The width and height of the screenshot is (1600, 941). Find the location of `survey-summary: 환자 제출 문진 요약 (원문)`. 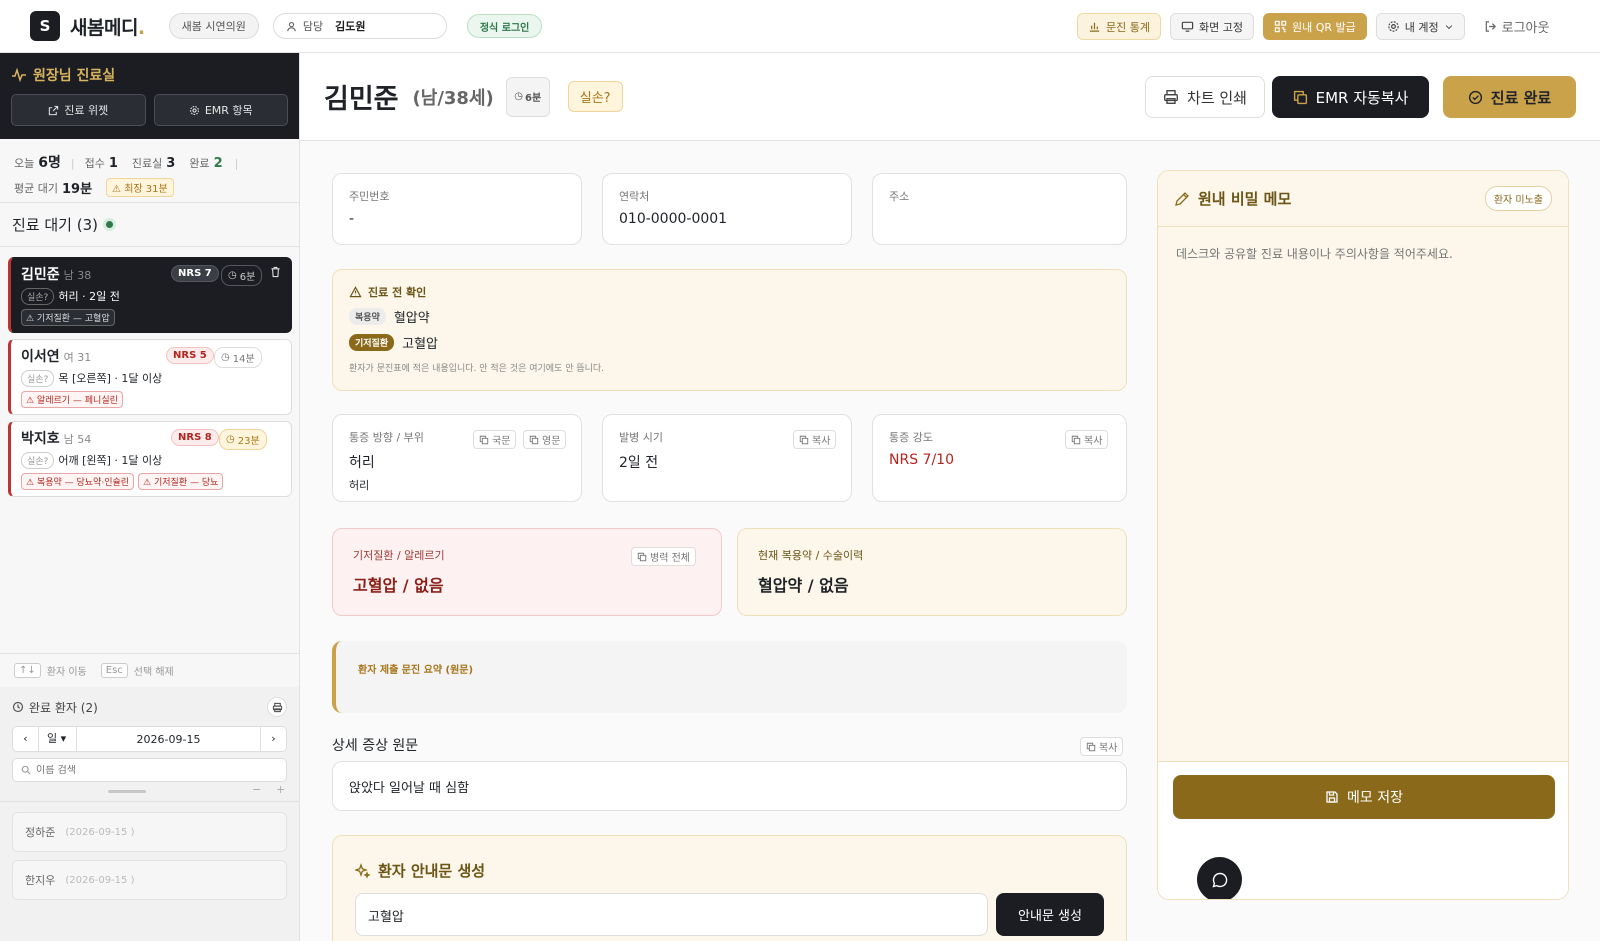

survey-summary: 환자 제출 문진 요약 (원문) is located at coordinates (729, 677).